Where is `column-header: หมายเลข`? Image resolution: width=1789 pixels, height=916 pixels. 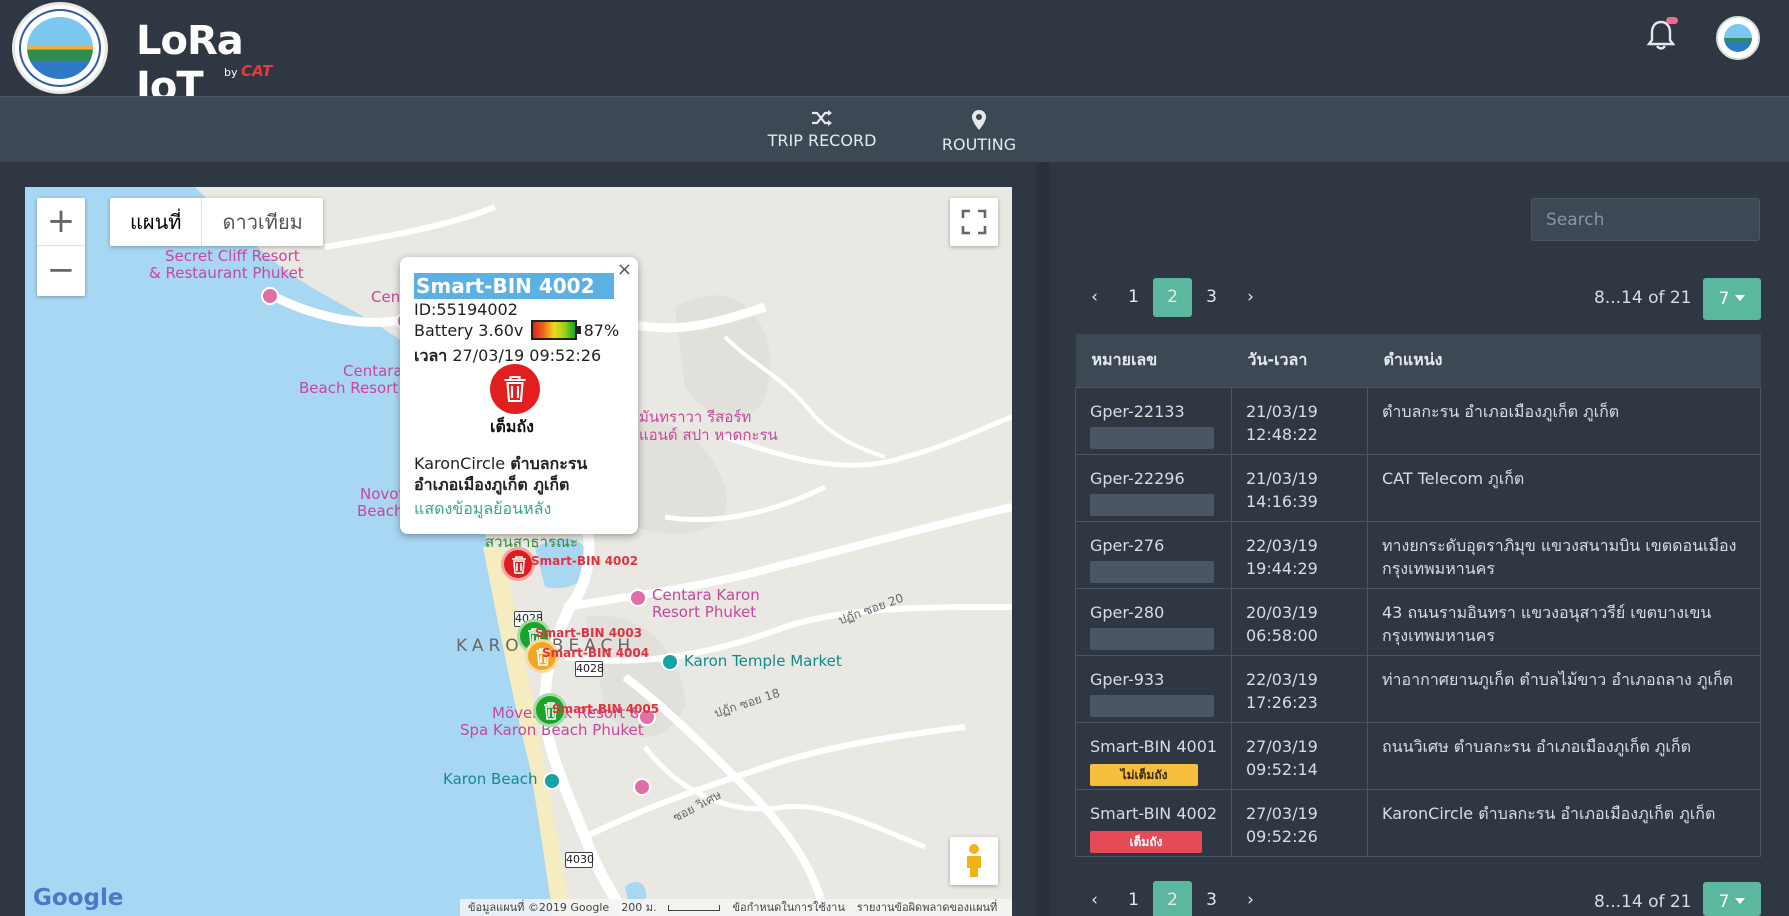 column-header: หมายเลข is located at coordinates (1153, 361).